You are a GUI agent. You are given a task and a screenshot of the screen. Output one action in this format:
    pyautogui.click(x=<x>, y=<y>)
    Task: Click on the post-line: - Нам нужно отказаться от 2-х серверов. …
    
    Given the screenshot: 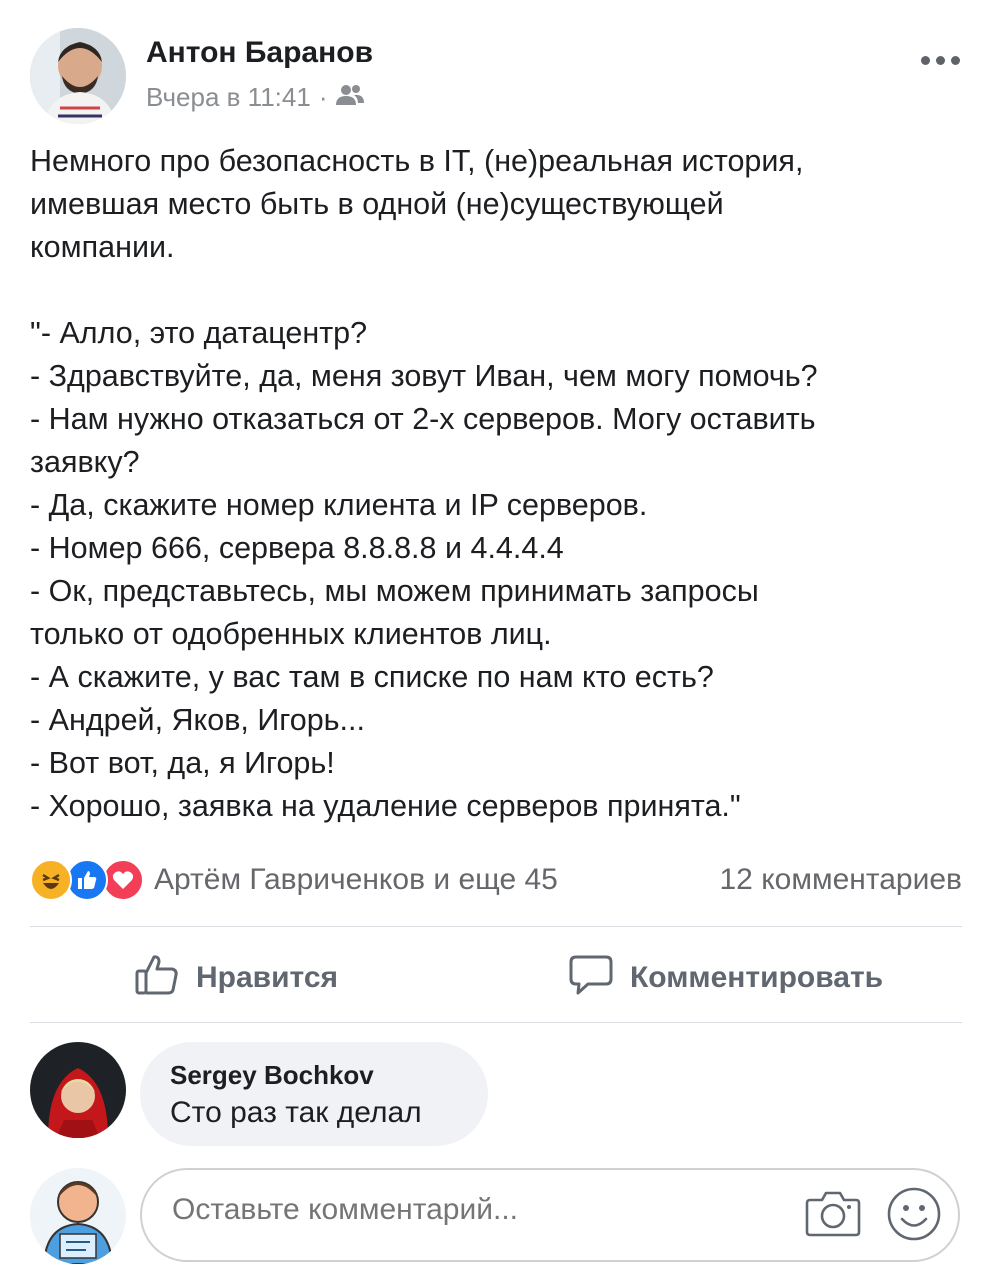 What is the action you would take?
    pyautogui.click(x=423, y=419)
    